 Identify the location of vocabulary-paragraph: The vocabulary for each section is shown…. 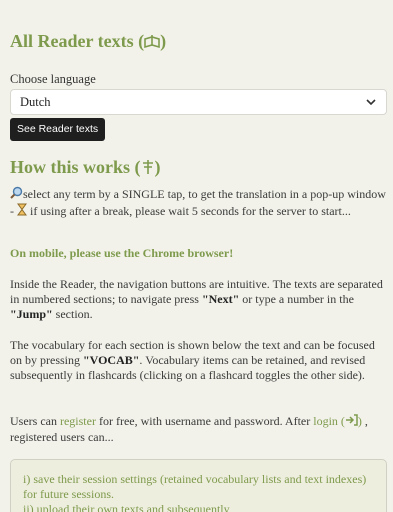
(198, 360).